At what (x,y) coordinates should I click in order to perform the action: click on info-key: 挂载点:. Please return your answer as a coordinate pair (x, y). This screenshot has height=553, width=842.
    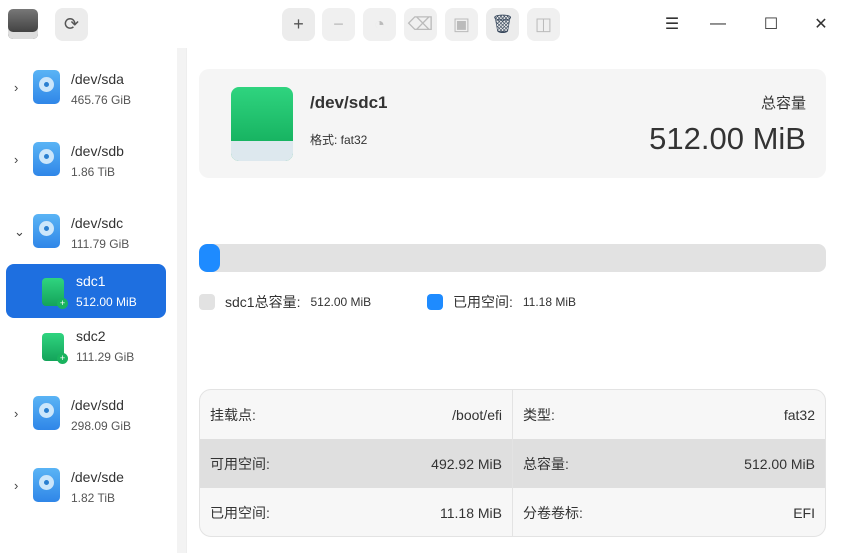
    Looking at the image, I should click on (233, 414).